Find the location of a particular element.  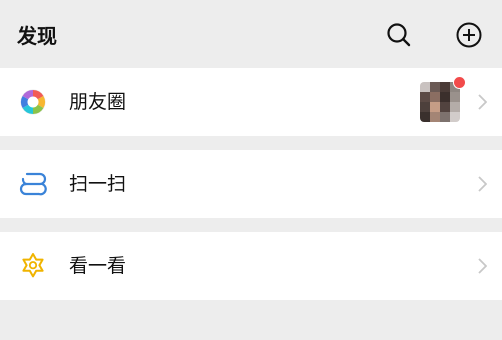

top-stories-label: 看一看 is located at coordinates (98, 266).